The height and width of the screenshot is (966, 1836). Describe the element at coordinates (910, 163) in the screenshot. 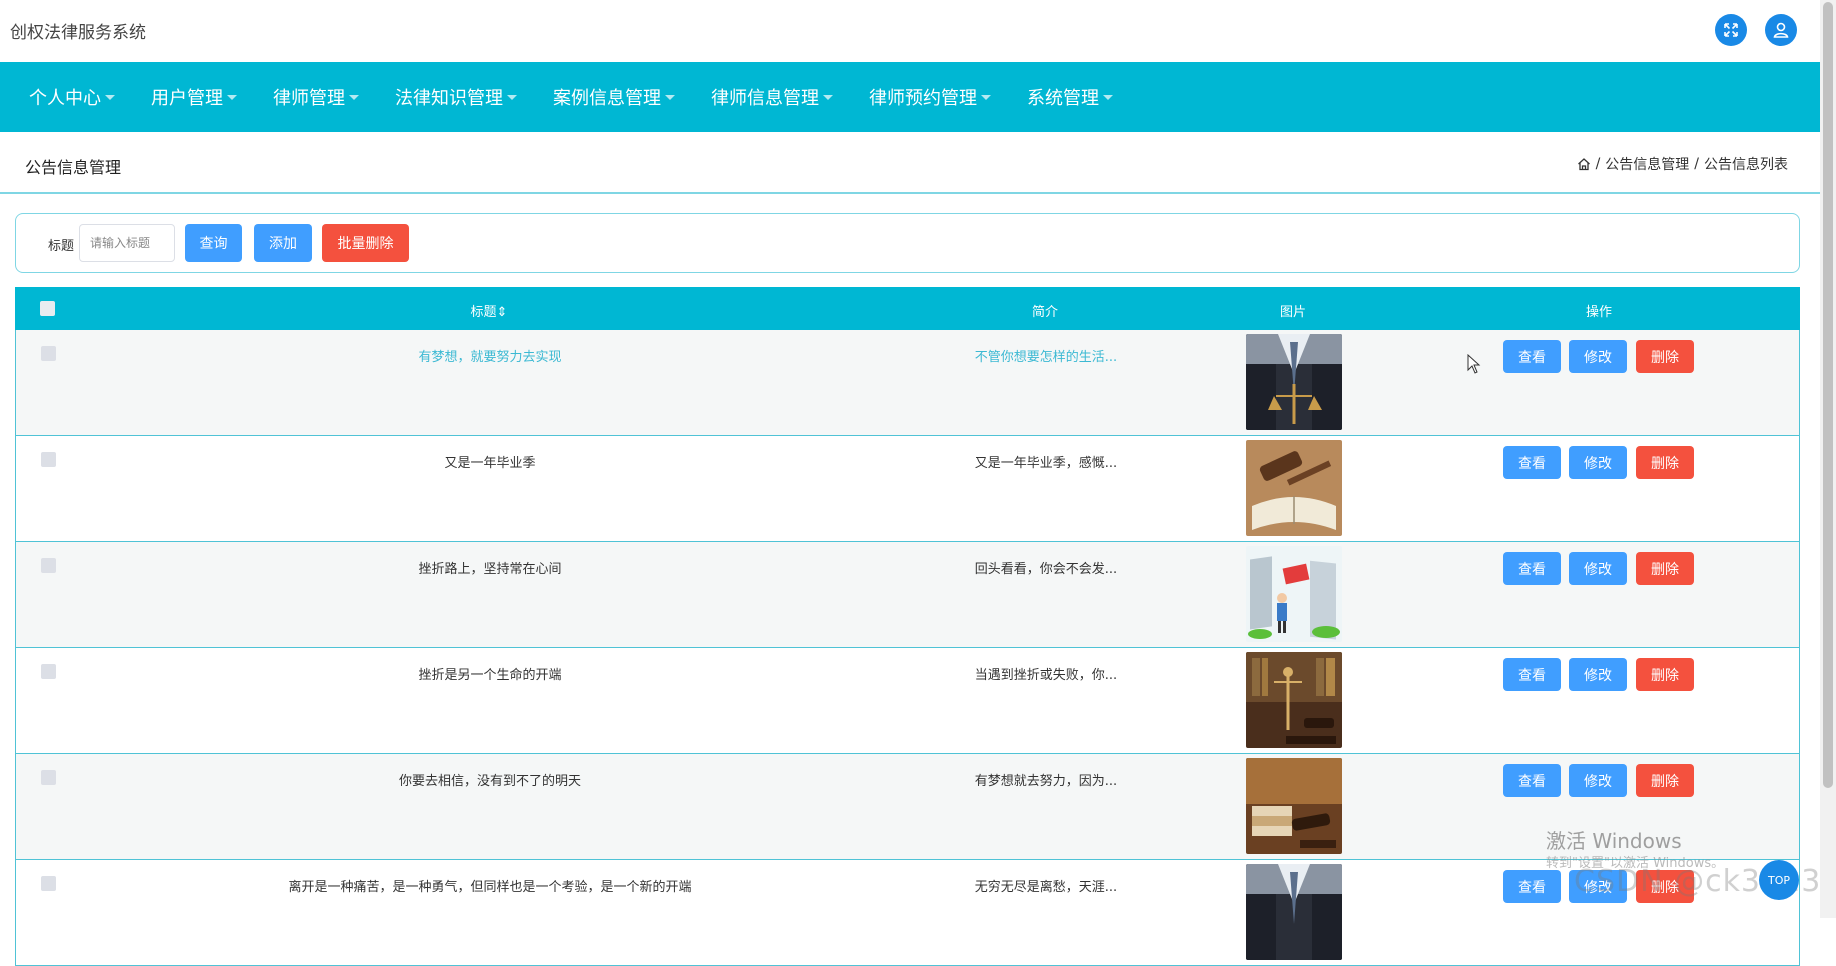

I see `page-header: 公告信息管理 / 公告信息管理 / 公告信息列表` at that location.